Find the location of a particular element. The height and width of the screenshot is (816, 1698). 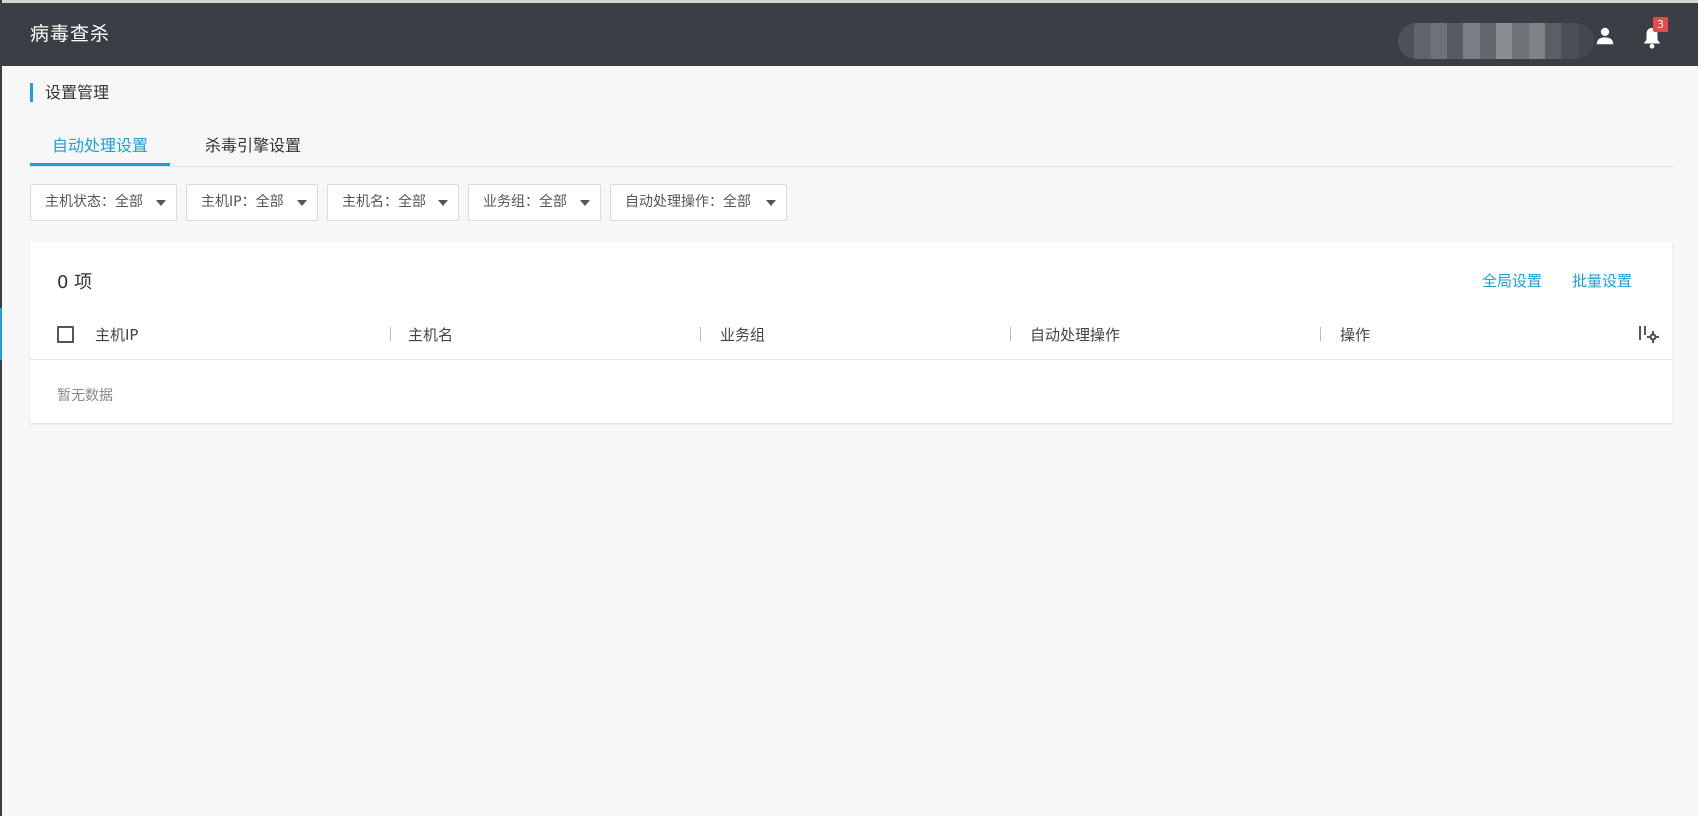

filter-host-name: 主机名：全部 is located at coordinates (393, 202).